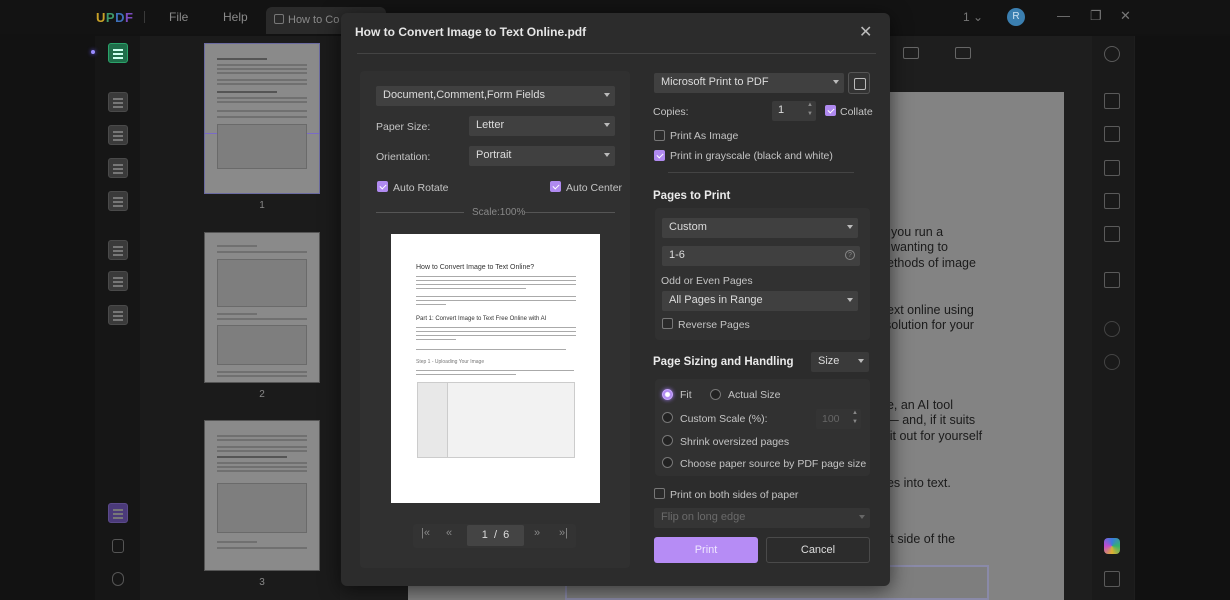 Image resolution: width=1230 pixels, height=600 pixels. Describe the element at coordinates (667, 323) in the screenshot. I see `reverse-pages-checkbox` at that location.